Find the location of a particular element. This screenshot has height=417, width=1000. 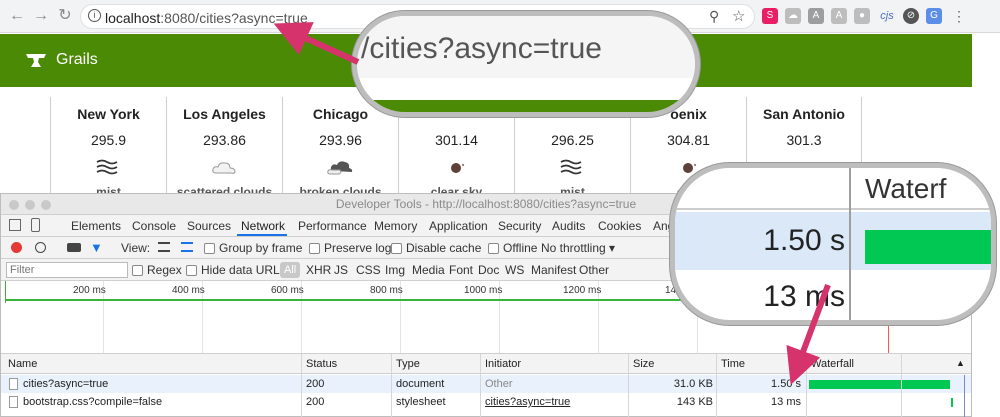

column-name: Name is located at coordinates (22, 364).